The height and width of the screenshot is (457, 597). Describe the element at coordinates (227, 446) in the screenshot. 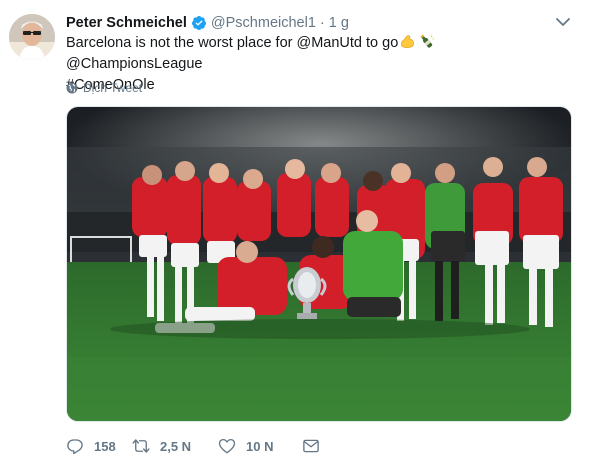

I see `heart-icon` at that location.